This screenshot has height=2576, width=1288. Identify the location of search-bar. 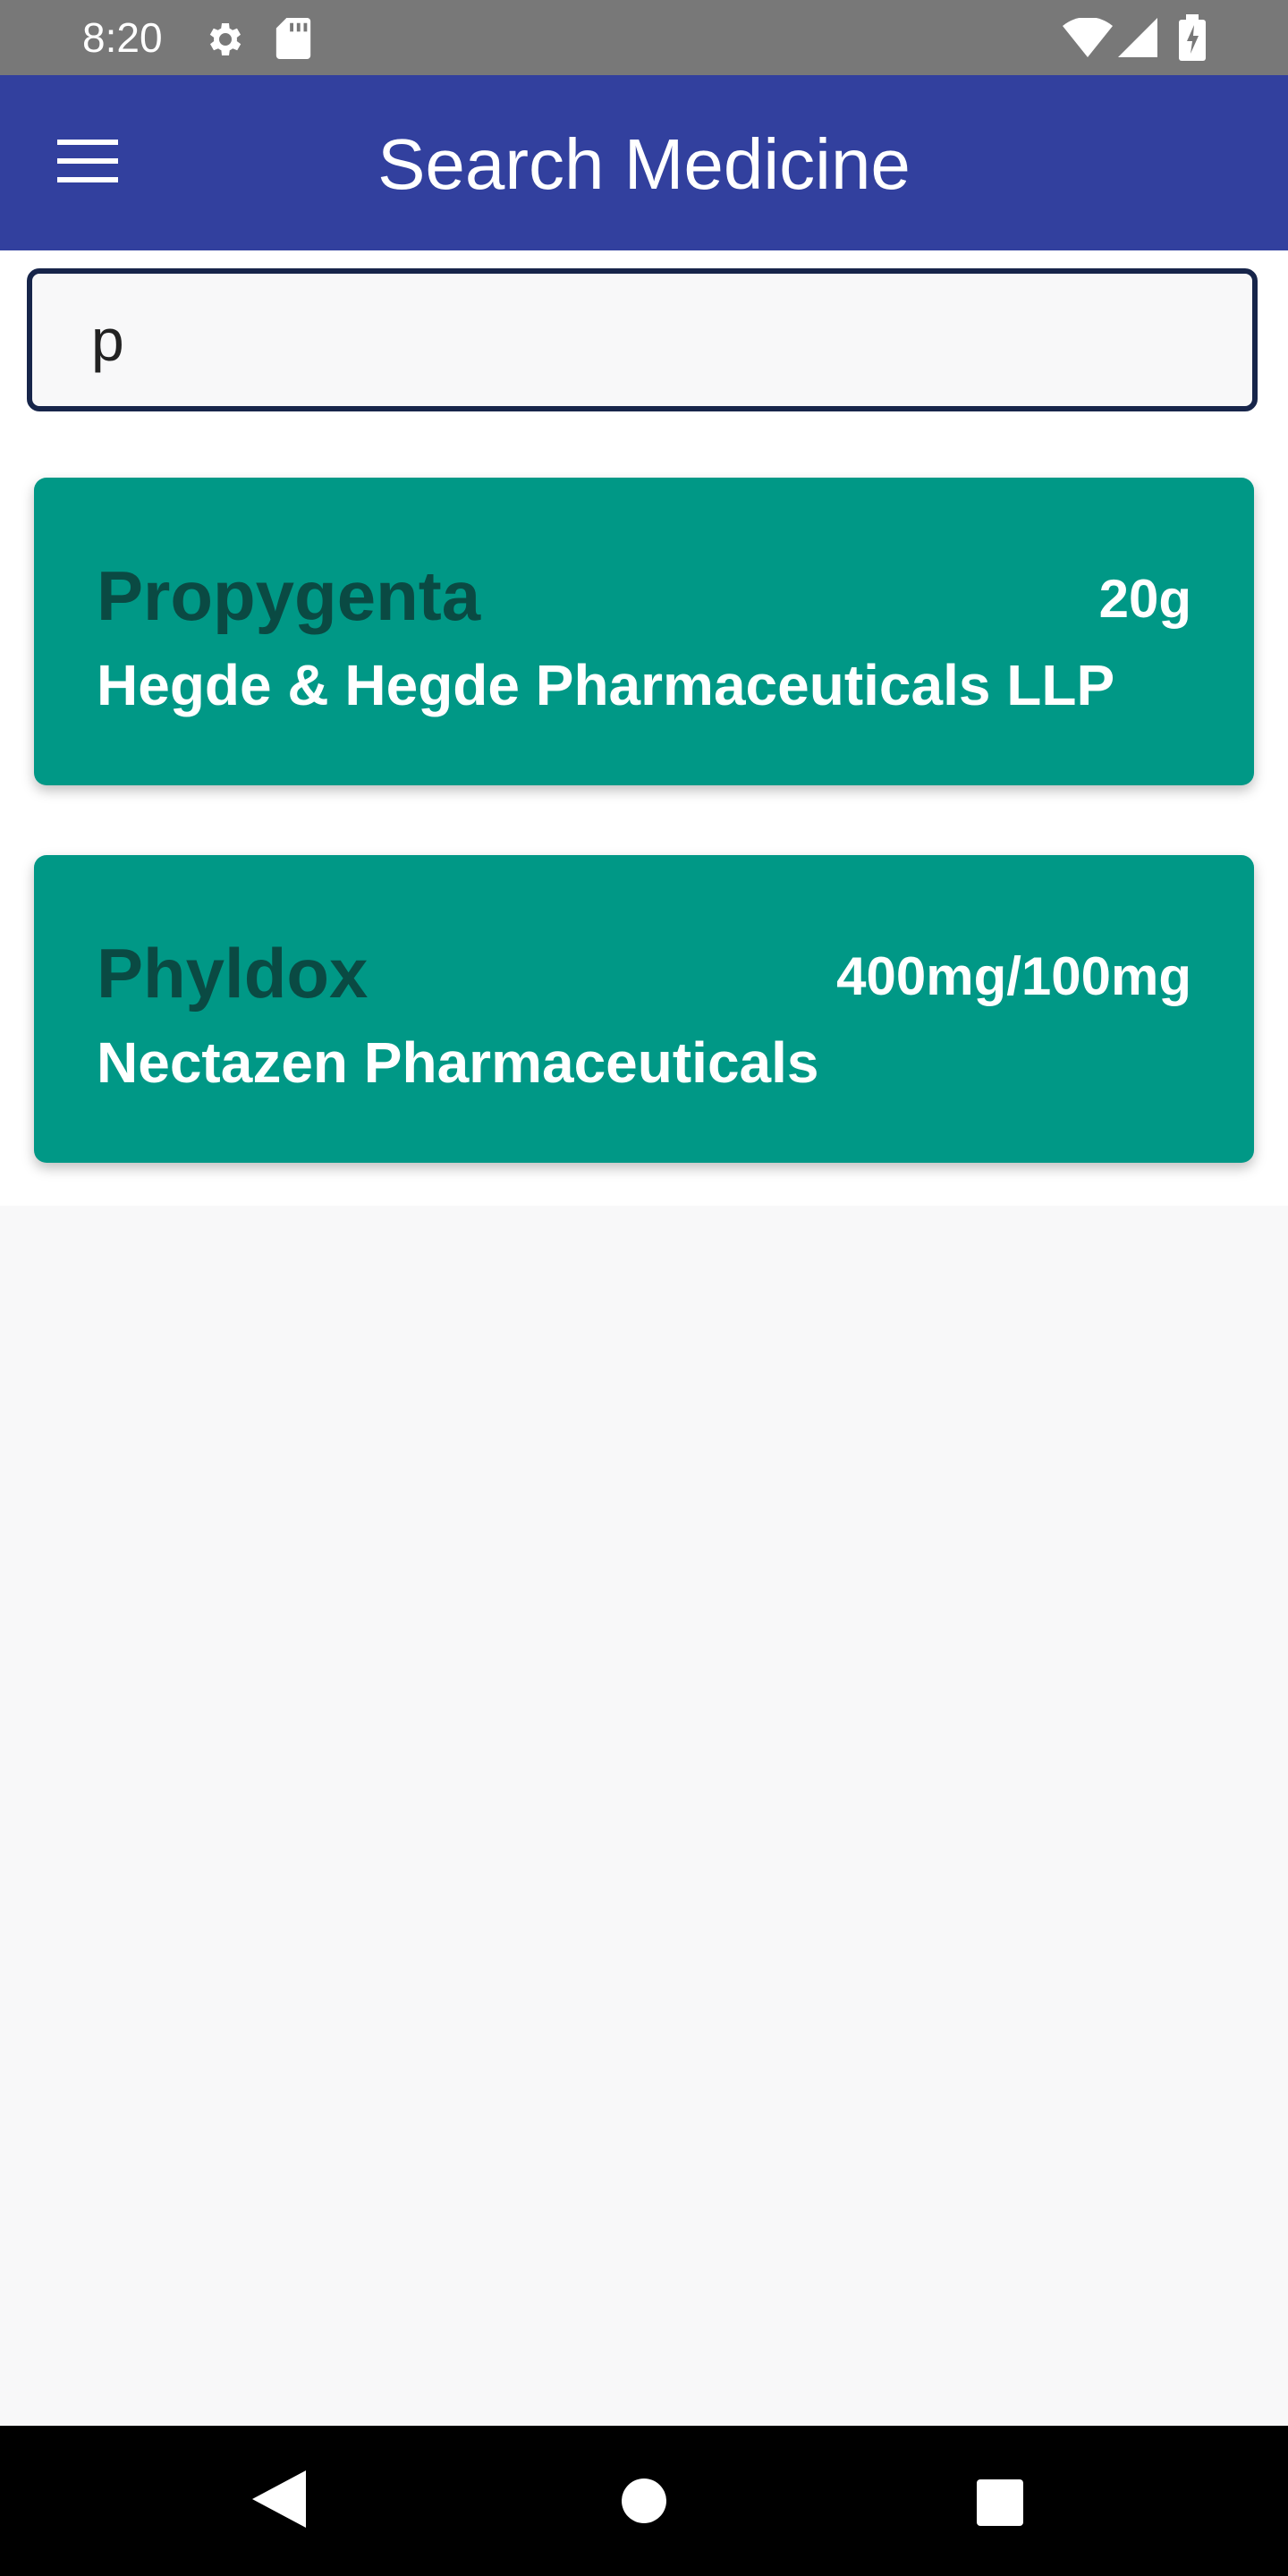
(644, 338).